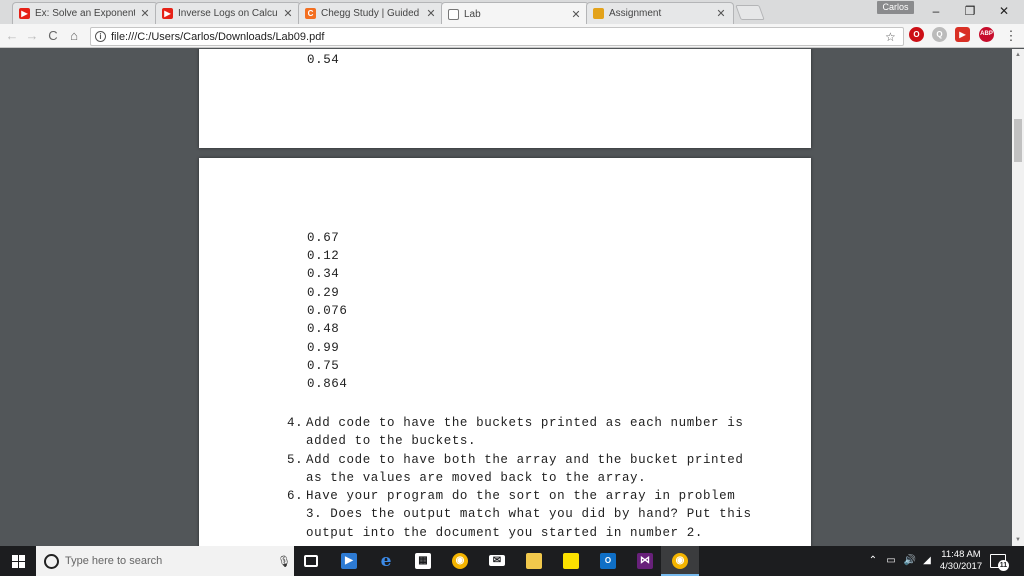  Describe the element at coordinates (1004, 11) in the screenshot. I see `close-window-button: ✕` at that location.